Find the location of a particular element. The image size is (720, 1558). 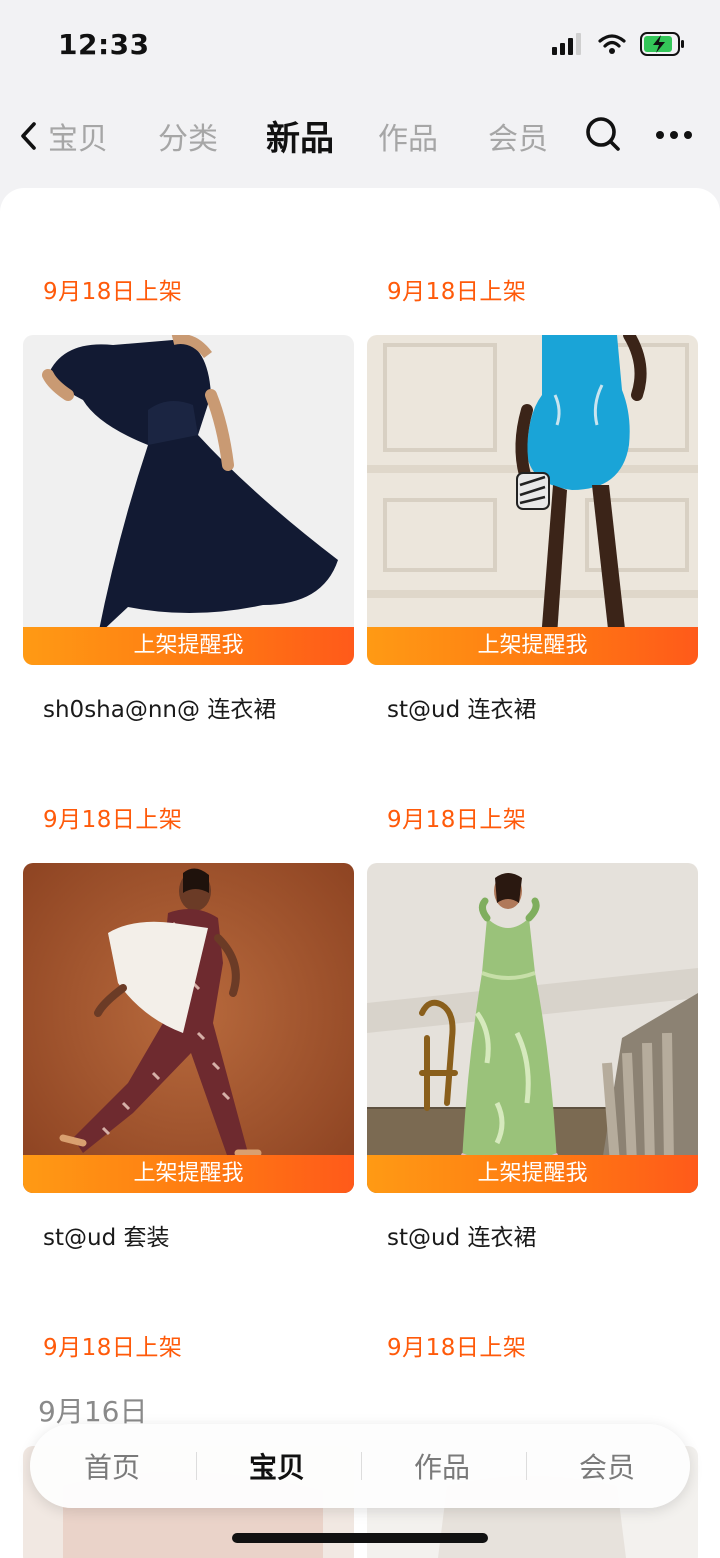

search-icon is located at coordinates (603, 134).